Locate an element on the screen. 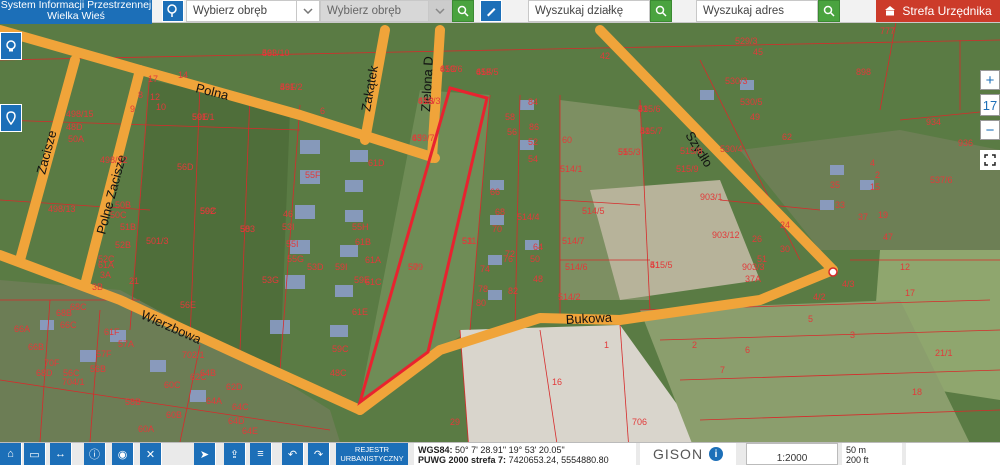 The width and height of the screenshot is (1000, 465). parcel-number-label: 529/3 is located at coordinates (746, 41).